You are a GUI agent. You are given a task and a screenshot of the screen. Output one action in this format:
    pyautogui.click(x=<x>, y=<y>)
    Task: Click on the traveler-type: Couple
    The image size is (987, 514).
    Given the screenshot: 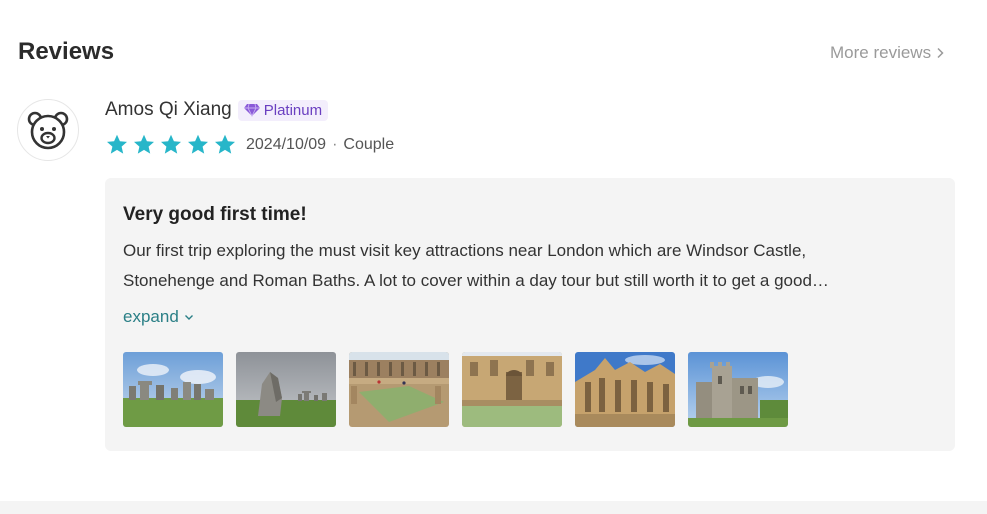 What is the action you would take?
    pyautogui.click(x=369, y=144)
    